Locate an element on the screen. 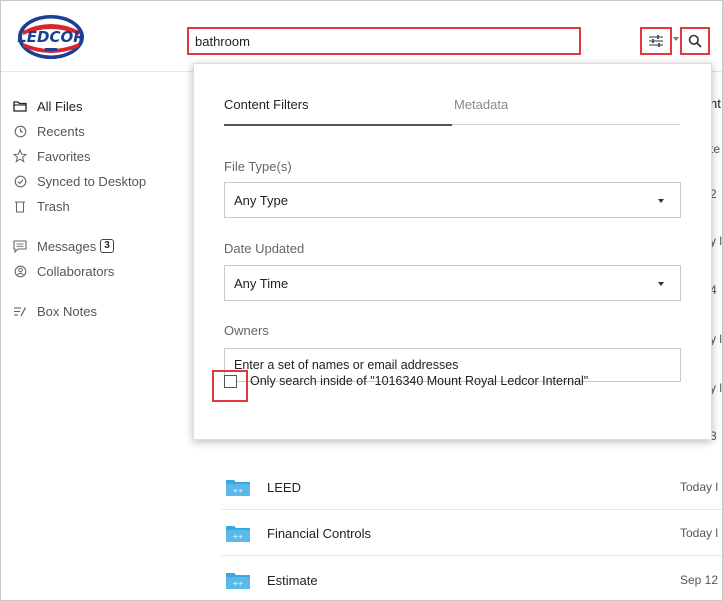  sidebar-item-label: Messages is located at coordinates (67, 246).